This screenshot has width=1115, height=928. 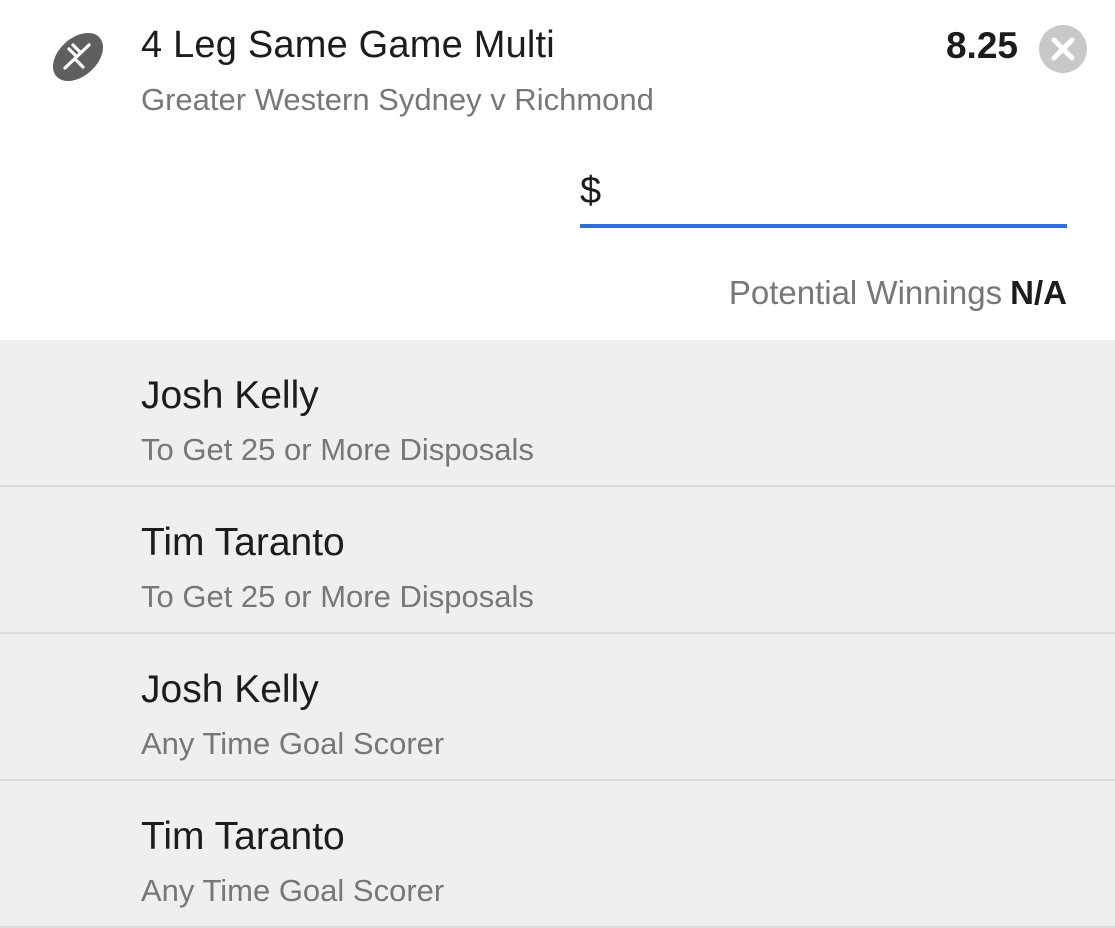 I want to click on close-icon, so click(x=1063, y=49).